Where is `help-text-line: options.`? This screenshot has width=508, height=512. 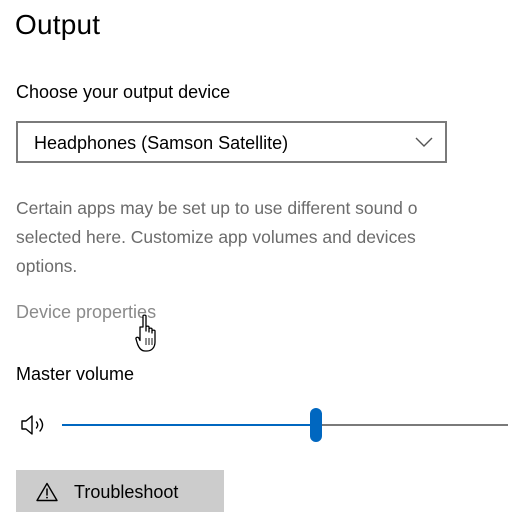 help-text-line: options. is located at coordinates (47, 266).